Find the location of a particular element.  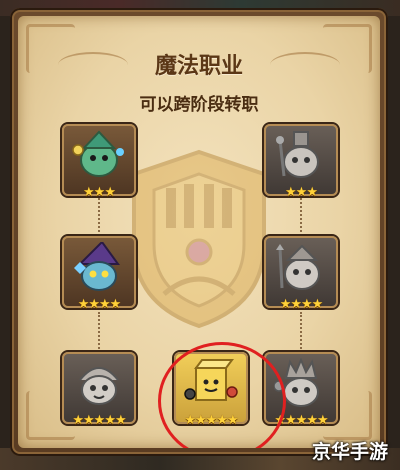

job-card-left-tier-2: ★★★★ is located at coordinates (99, 274).